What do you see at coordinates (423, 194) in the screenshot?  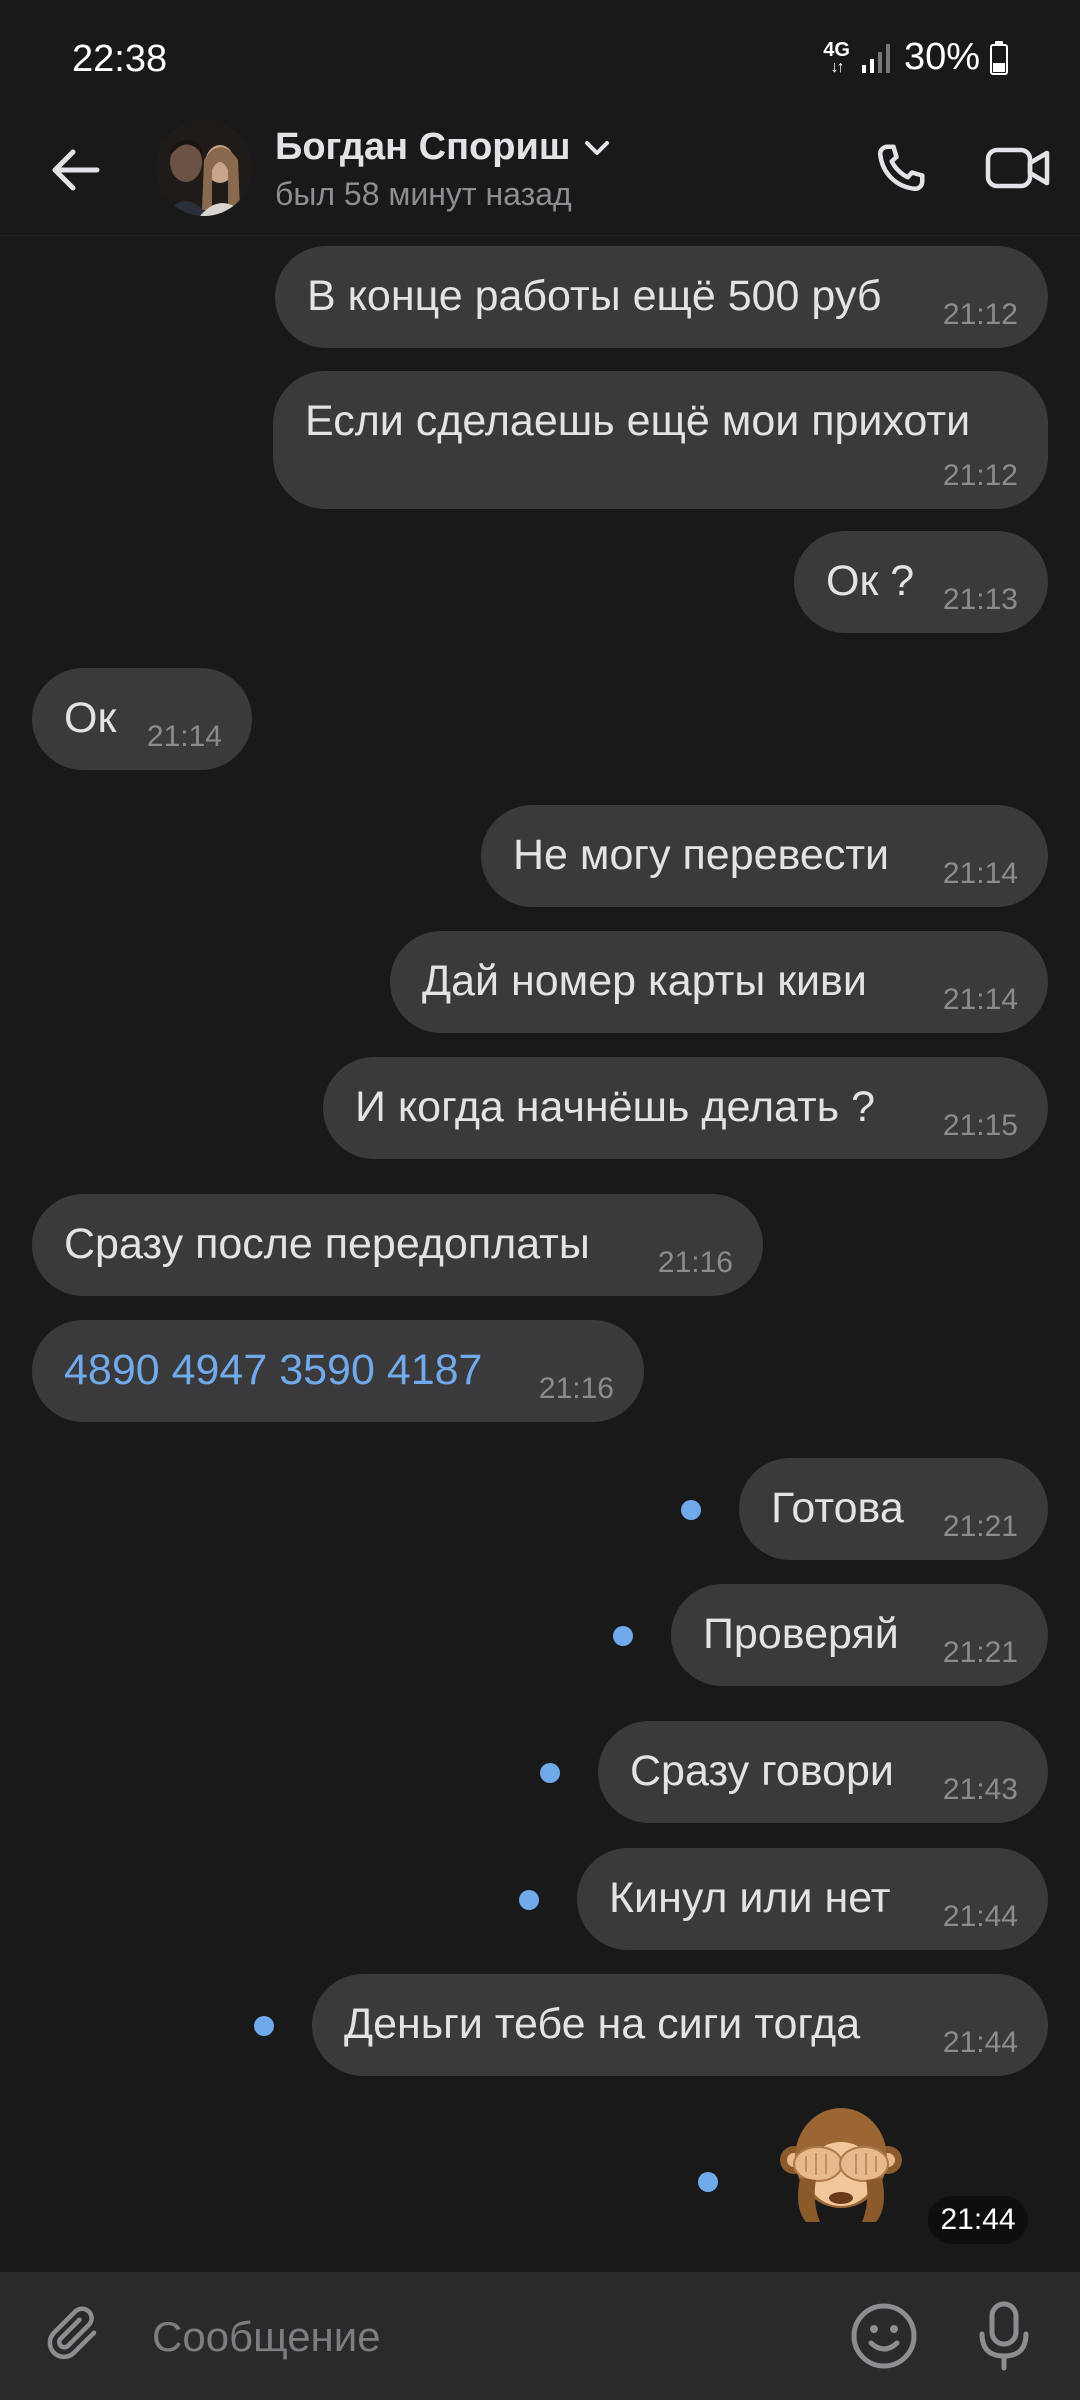 I see `contact-last-seen: был 58 минут назад` at bounding box center [423, 194].